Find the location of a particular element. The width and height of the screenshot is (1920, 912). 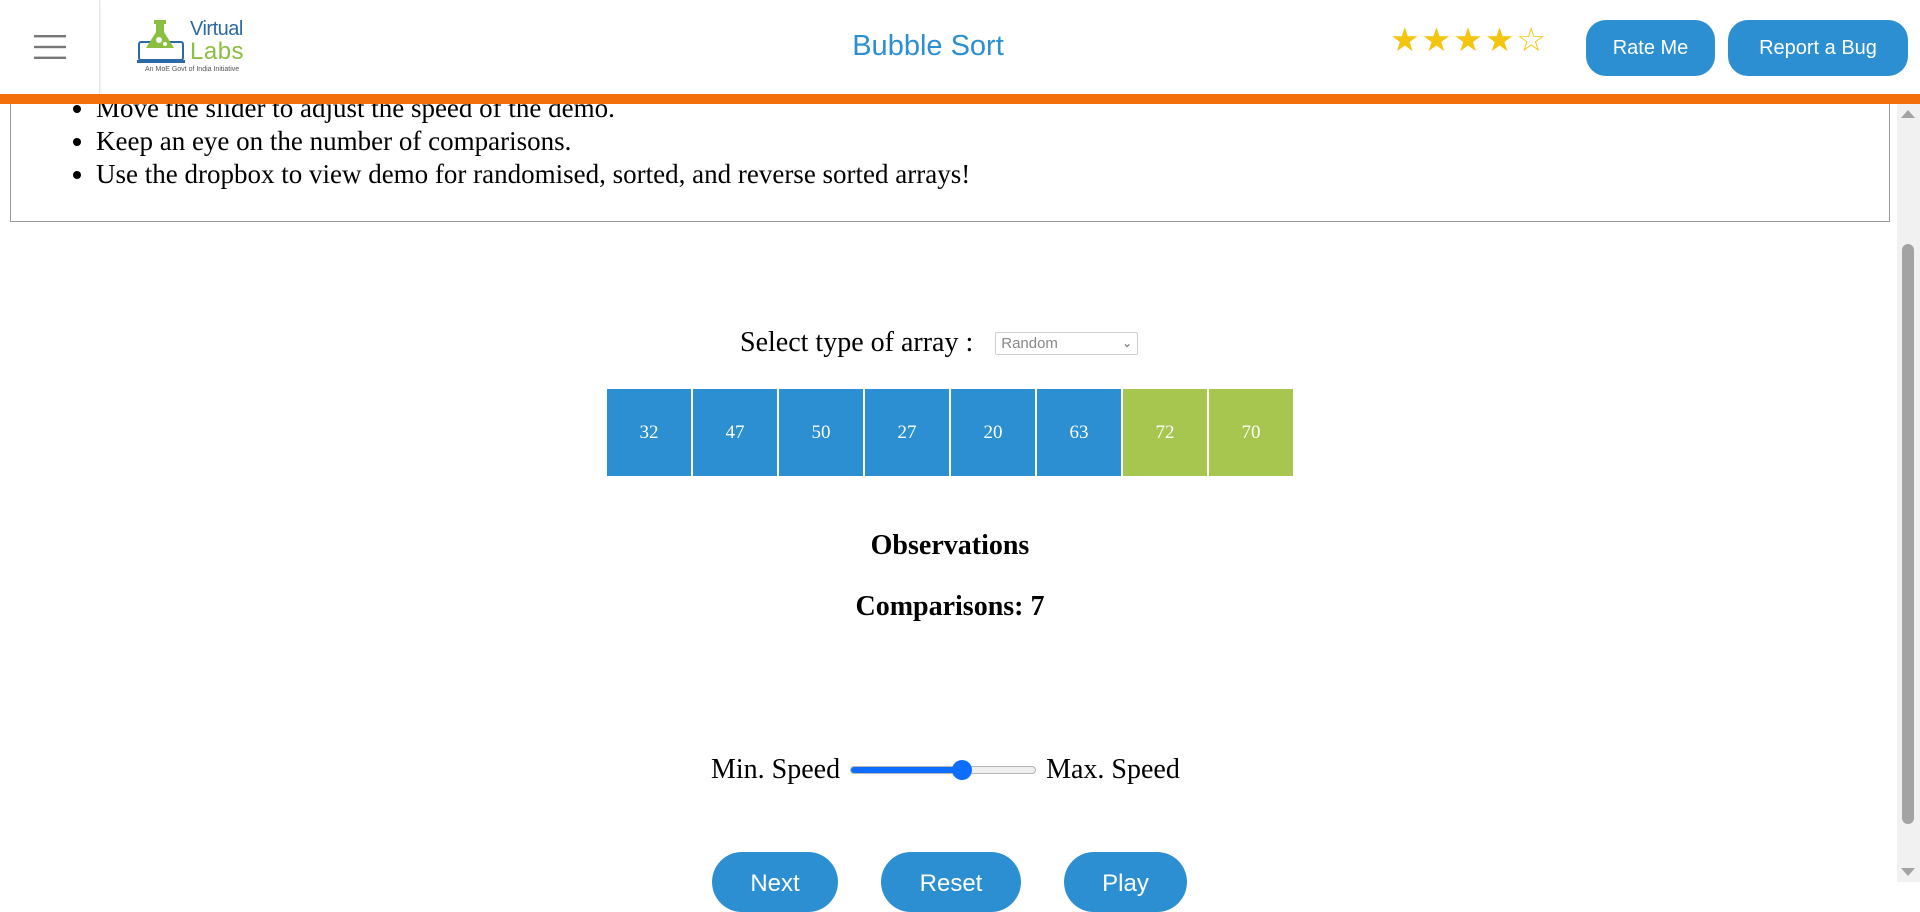

observations-heading: Observations is located at coordinates (950, 545).